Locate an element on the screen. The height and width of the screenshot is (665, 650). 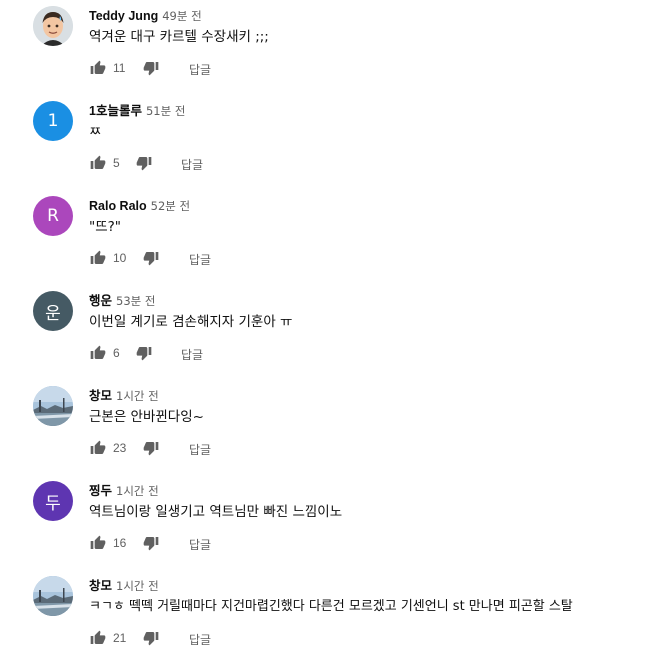
comment-item: 두 찡두 1시간 전 역트님이랑 일생기고 역트님만 빠진 느낌이노 16 답글 is located at coordinates (325, 522).